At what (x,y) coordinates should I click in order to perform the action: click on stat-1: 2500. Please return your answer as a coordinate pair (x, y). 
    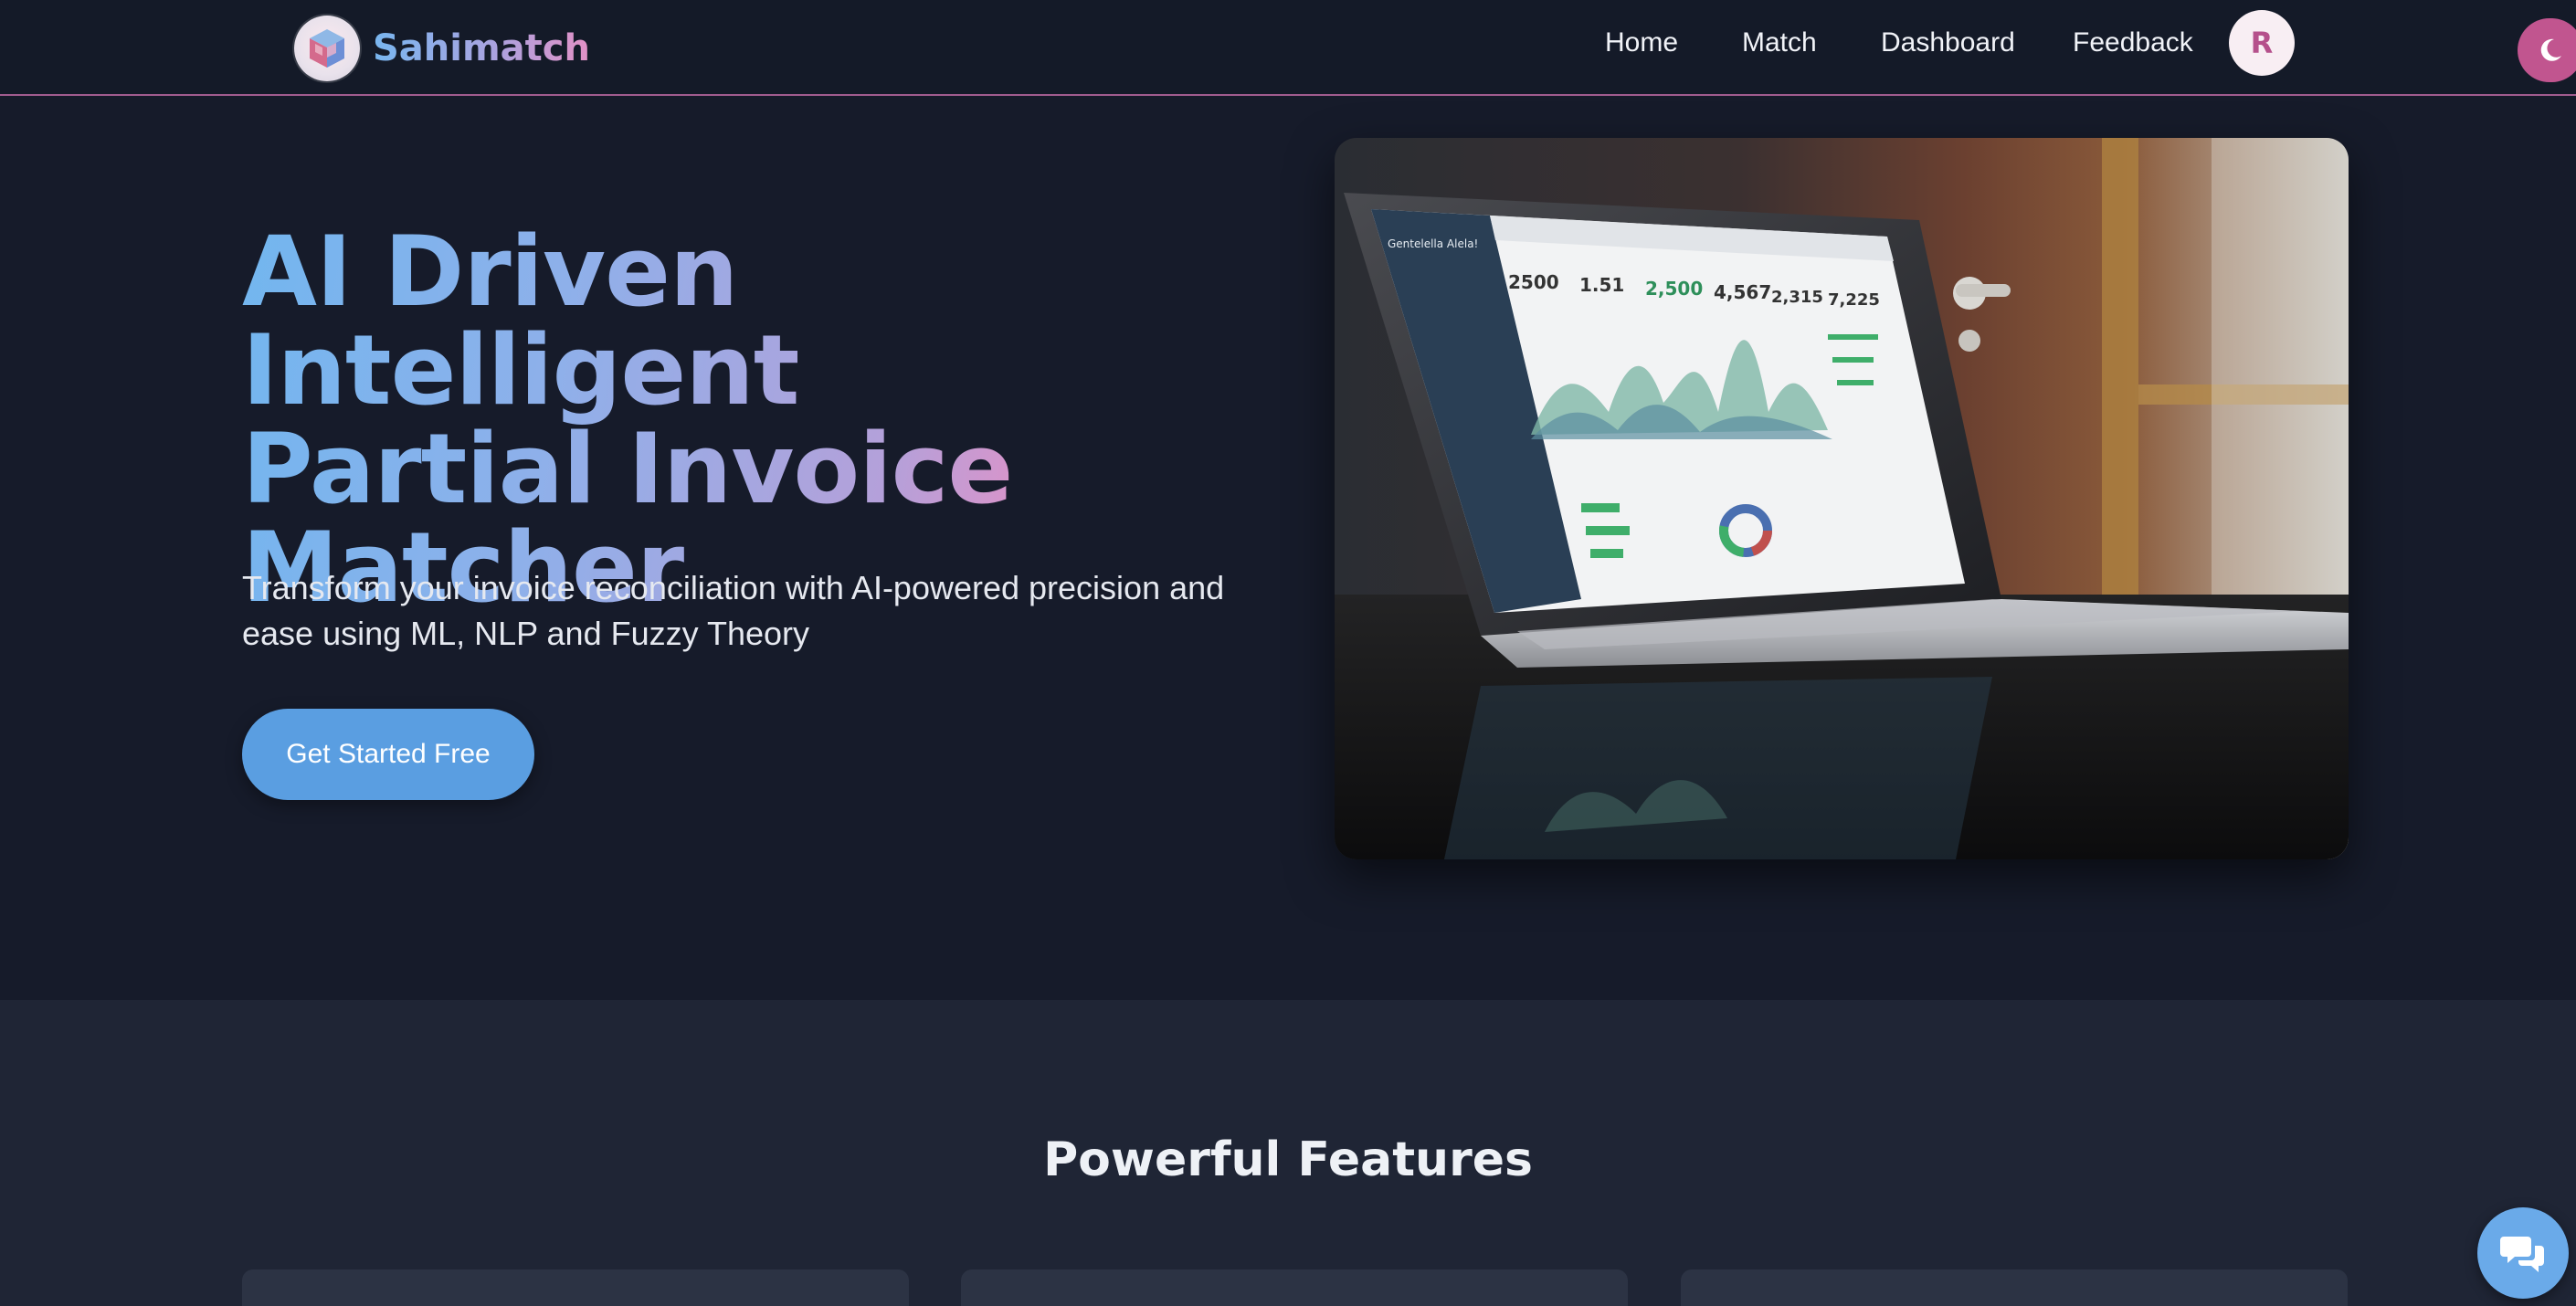
    Looking at the image, I should click on (1533, 282).